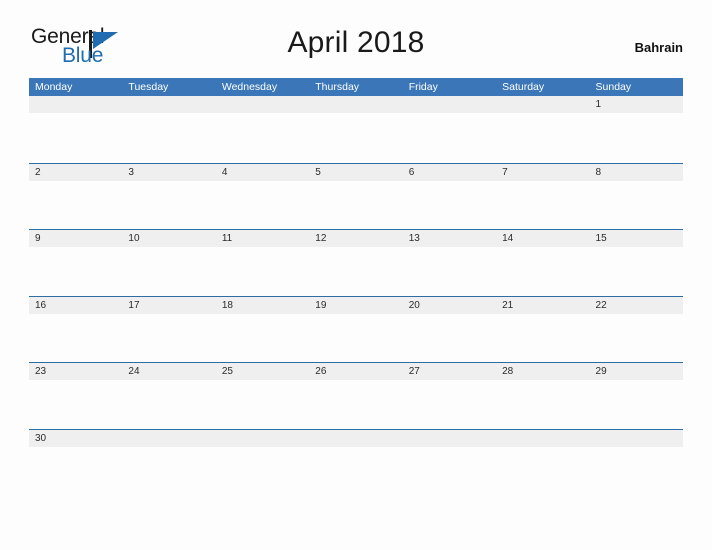  Describe the element at coordinates (523, 87) in the screenshot. I see `weekday-saturday: Saturday` at that location.